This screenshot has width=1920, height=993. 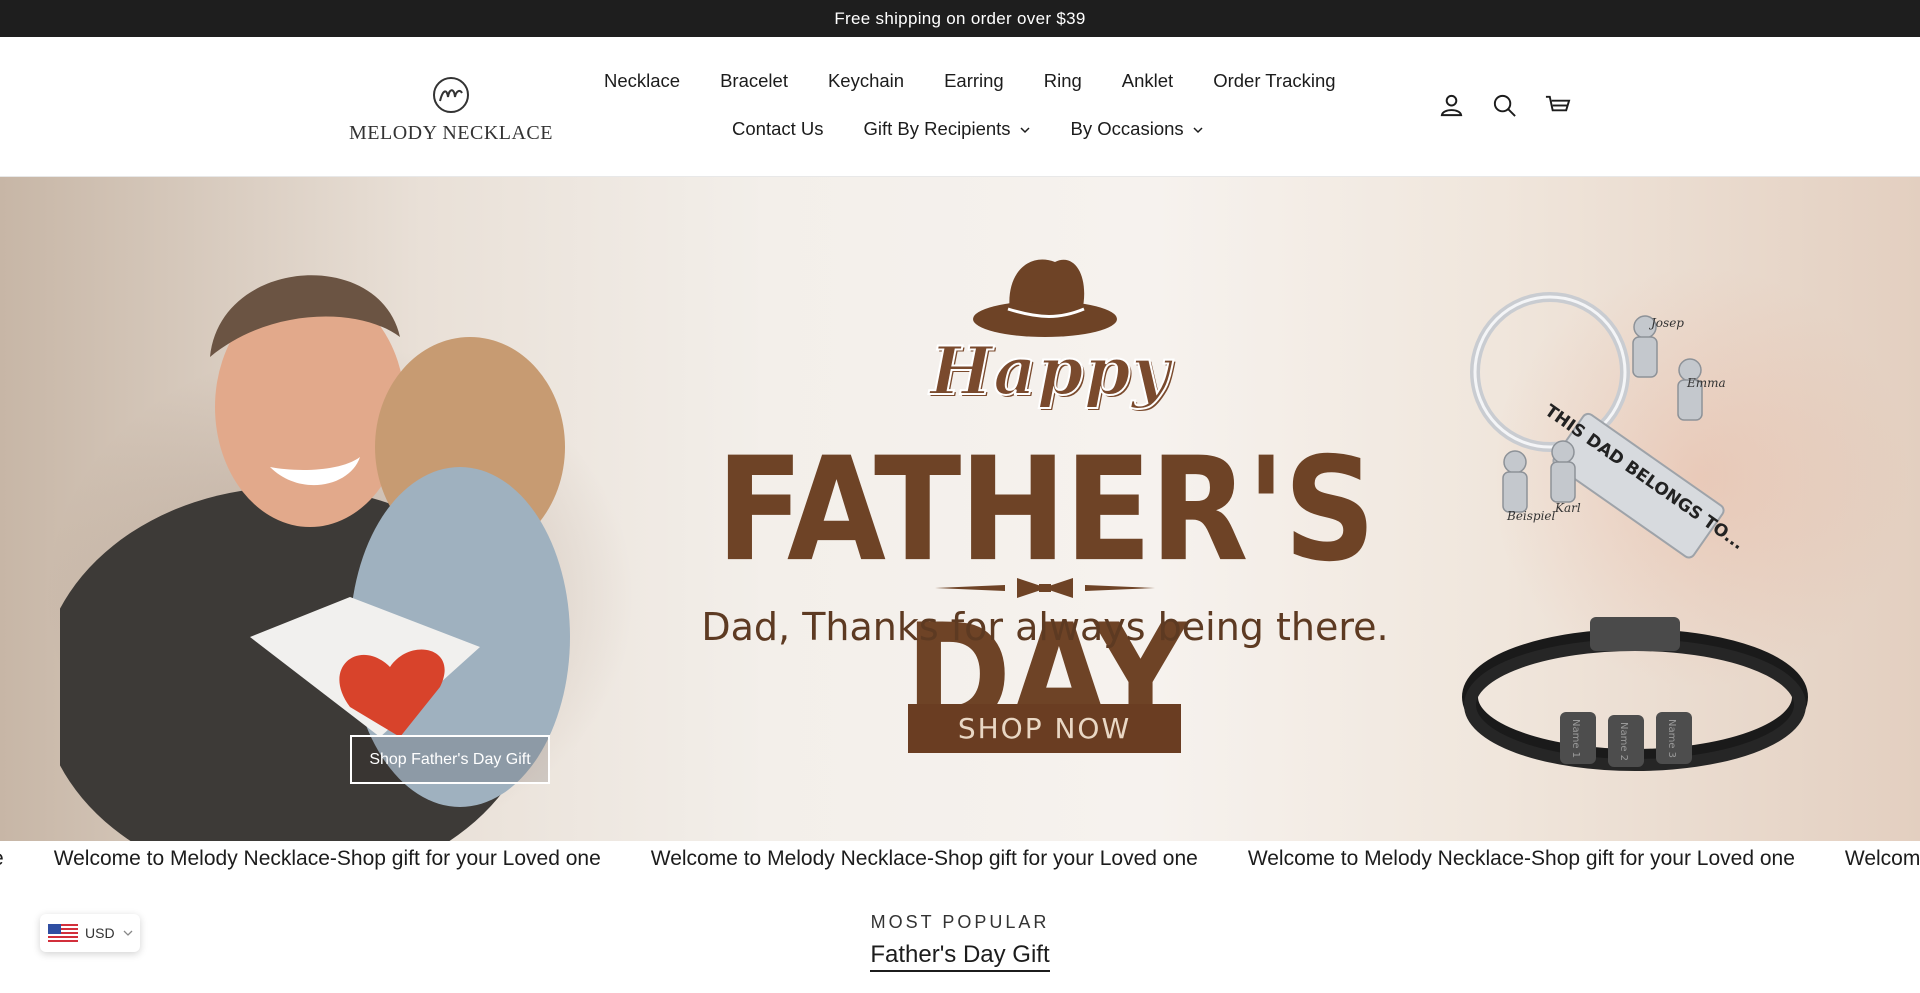 I want to click on bracelet-bead-3: Name 3, so click(x=1671, y=738).